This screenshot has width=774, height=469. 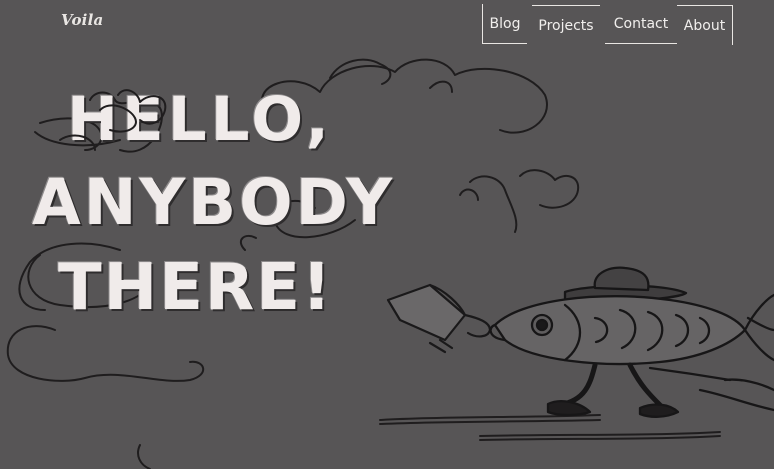 What do you see at coordinates (200, 119) in the screenshot?
I see `hero-line-1: HELLO,` at bounding box center [200, 119].